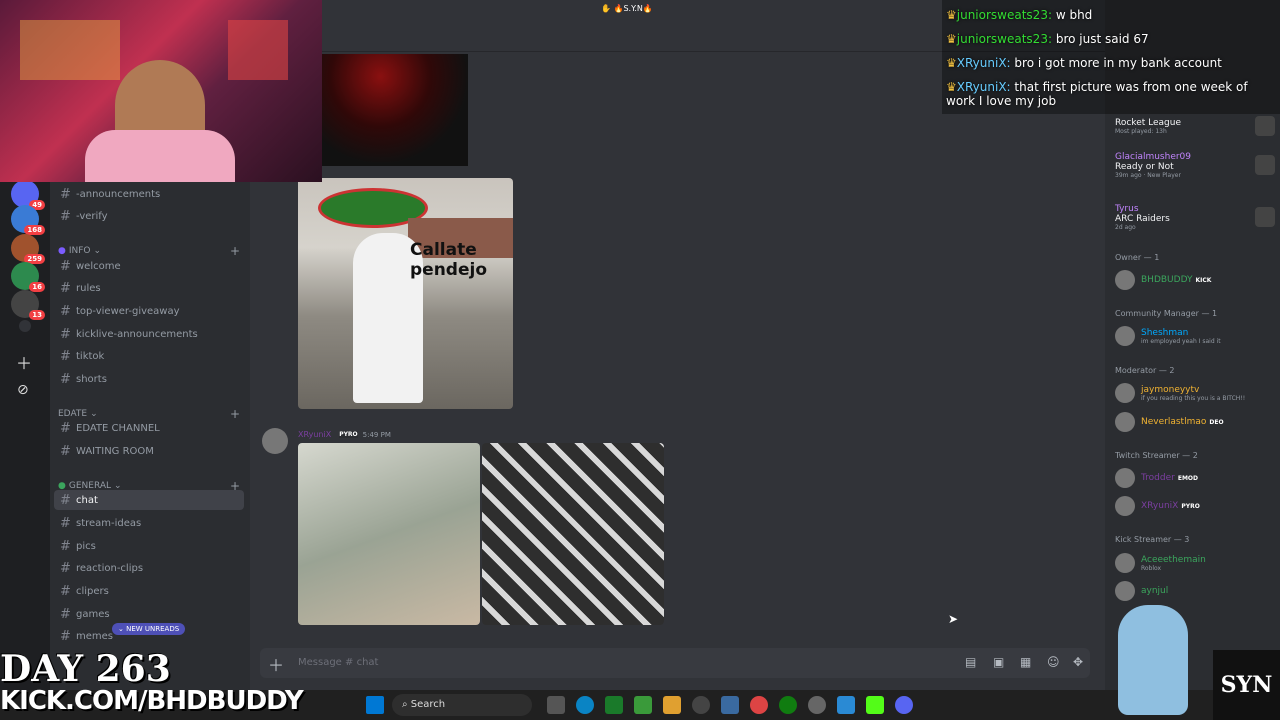  What do you see at coordinates (1195, 336) in the screenshot?
I see `member-item: Sheshman im employed yeah I said it` at bounding box center [1195, 336].